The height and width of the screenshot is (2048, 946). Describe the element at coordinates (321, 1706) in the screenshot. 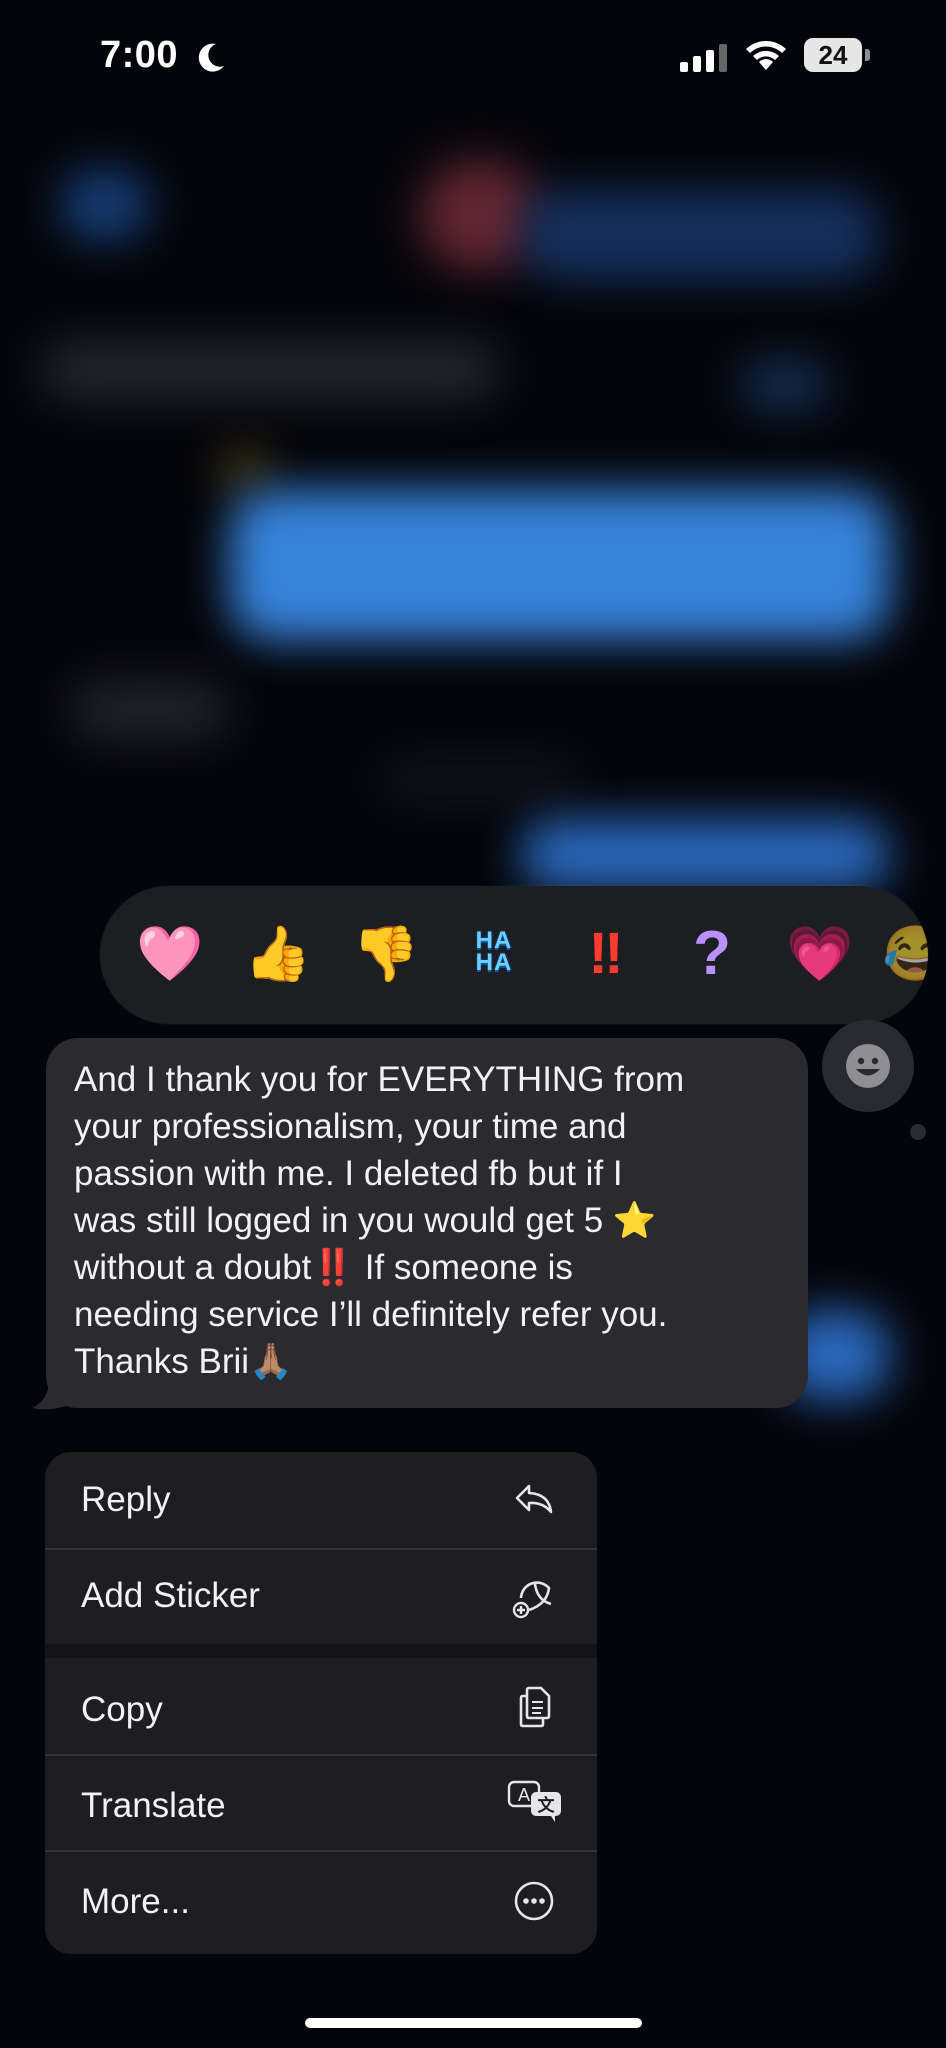

I see `menu-item-copy: Copy` at that location.